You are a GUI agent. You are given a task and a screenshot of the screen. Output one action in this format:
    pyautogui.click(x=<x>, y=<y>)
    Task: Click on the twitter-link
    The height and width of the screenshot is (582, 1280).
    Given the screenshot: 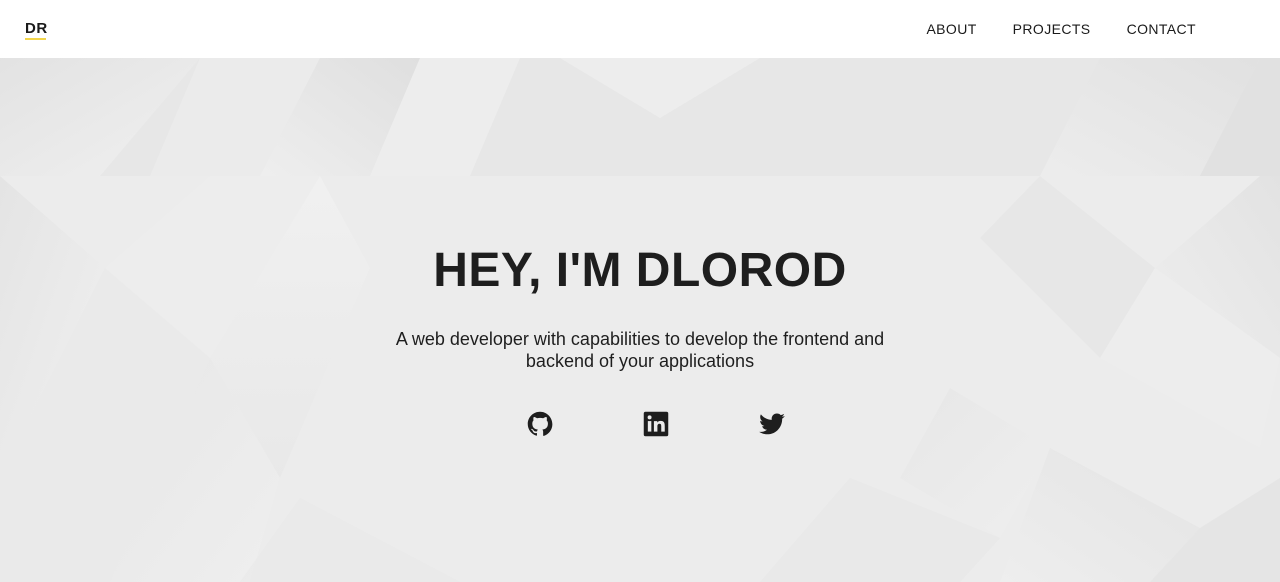 What is the action you would take?
    pyautogui.click(x=772, y=424)
    